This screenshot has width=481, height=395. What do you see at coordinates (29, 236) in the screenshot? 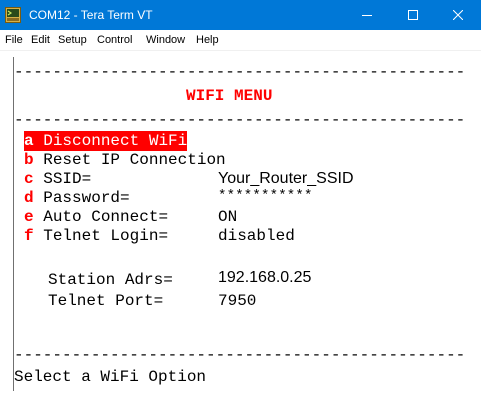
I see `option-key: f` at bounding box center [29, 236].